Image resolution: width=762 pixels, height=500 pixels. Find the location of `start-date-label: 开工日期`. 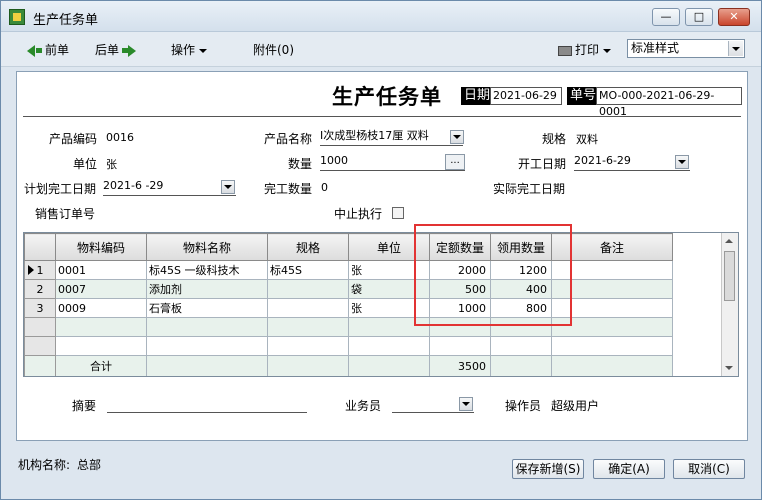

start-date-label: 开工日期 is located at coordinates (542, 164).